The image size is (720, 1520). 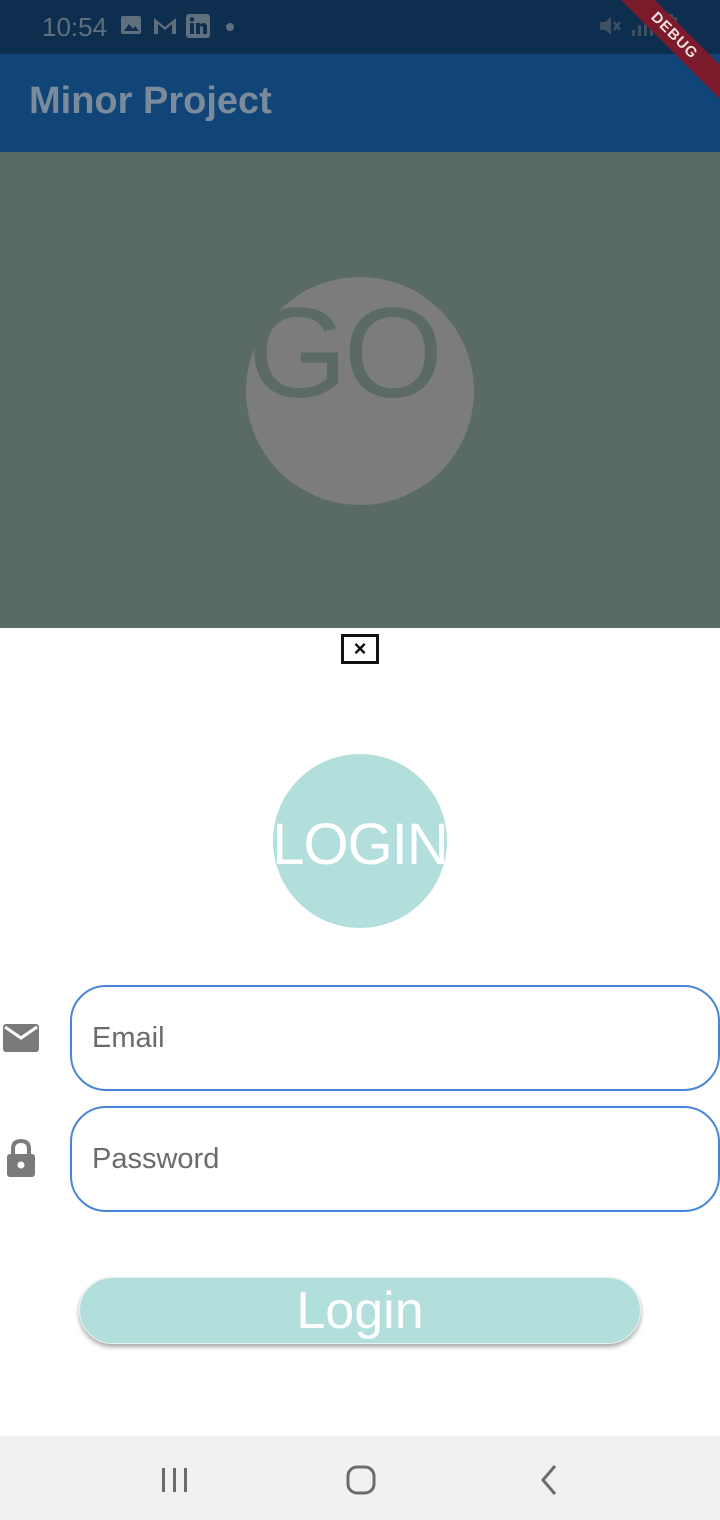 I want to click on email-icon, so click(x=21, y=1040).